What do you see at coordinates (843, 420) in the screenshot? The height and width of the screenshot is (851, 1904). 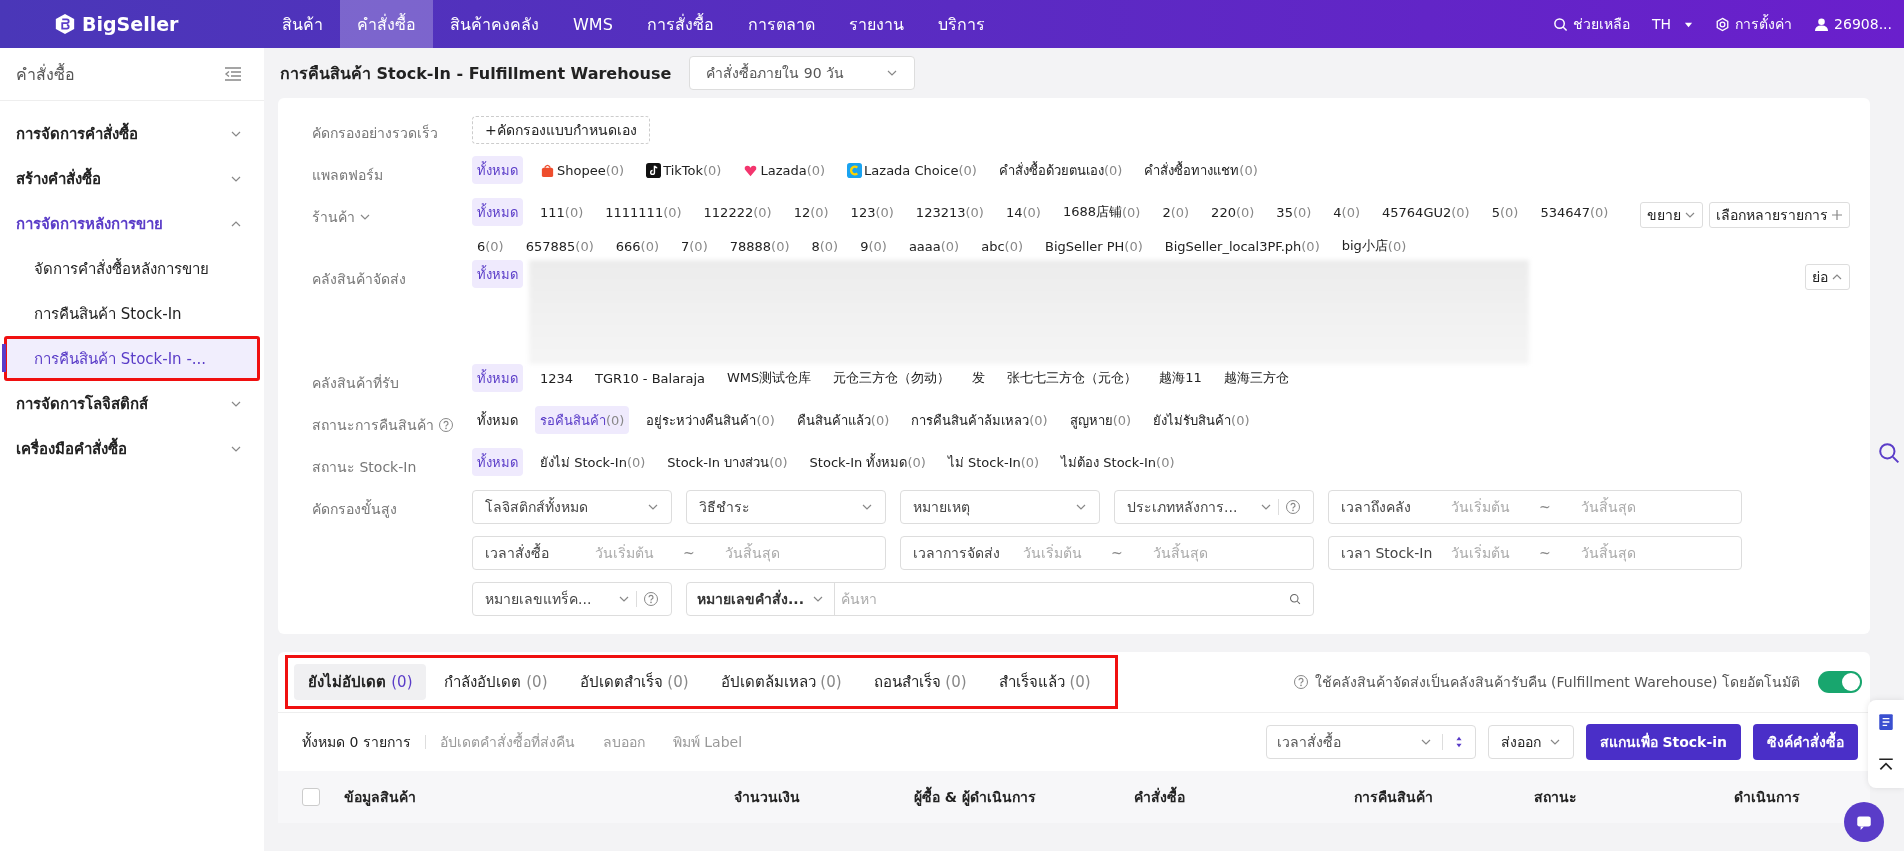 I see `filter-option: คืนสินค้าแล้ว(0)` at bounding box center [843, 420].